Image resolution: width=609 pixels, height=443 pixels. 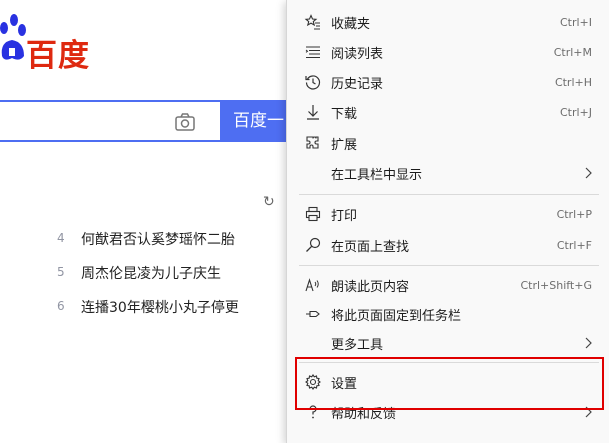 What do you see at coordinates (572, 52) in the screenshot?
I see `menu-shortcut: Ctrl+M` at bounding box center [572, 52].